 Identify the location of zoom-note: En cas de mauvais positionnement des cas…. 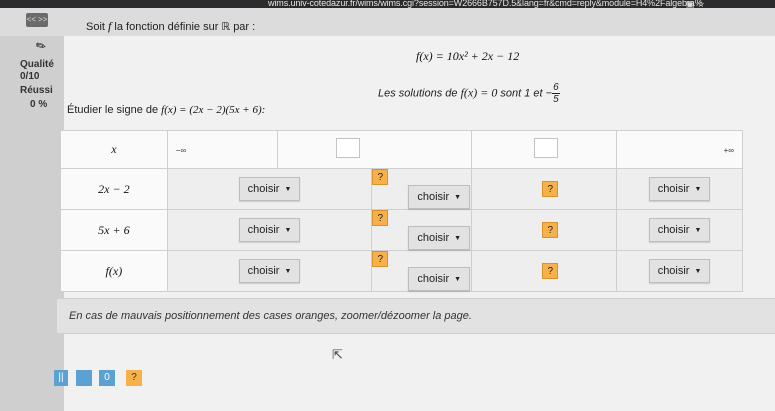
(270, 316).